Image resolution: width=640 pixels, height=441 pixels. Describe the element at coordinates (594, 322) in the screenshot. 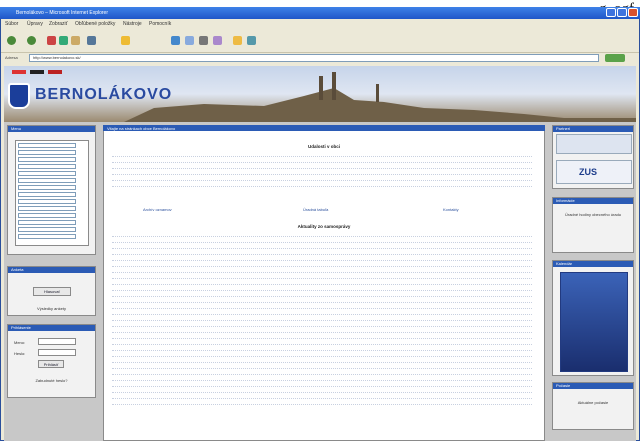

I see `promo-banner` at that location.